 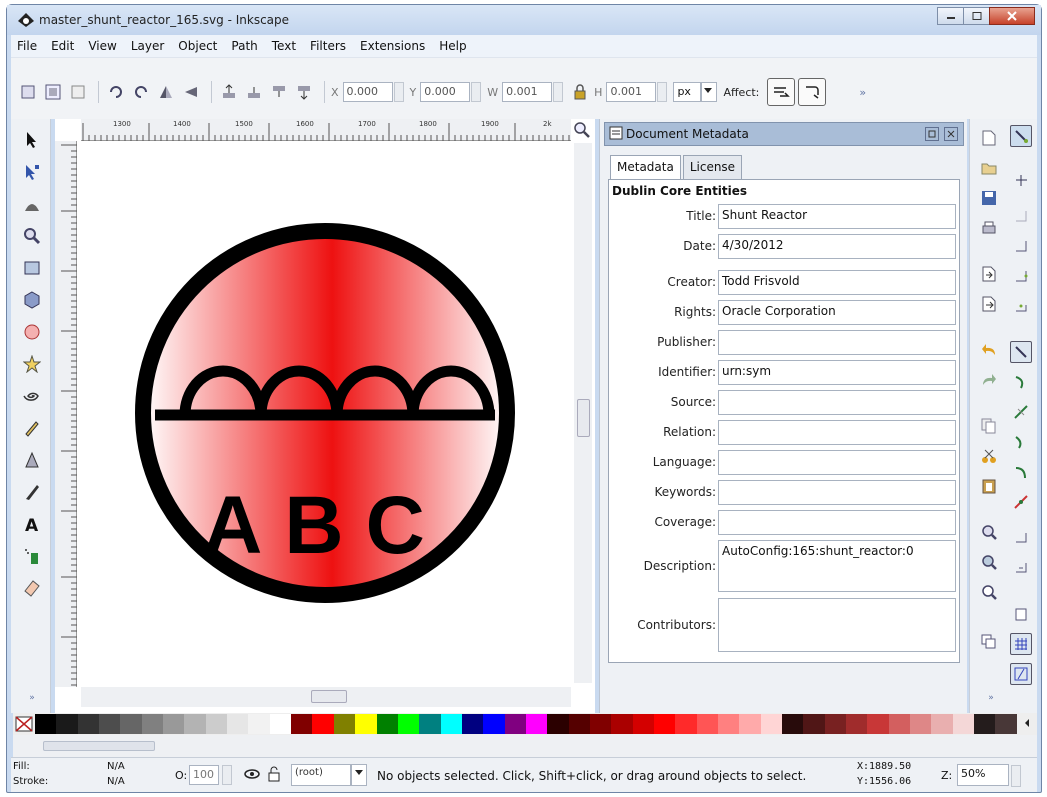 What do you see at coordinates (321, 775) in the screenshot?
I see `current-layer-select: (root)` at bounding box center [321, 775].